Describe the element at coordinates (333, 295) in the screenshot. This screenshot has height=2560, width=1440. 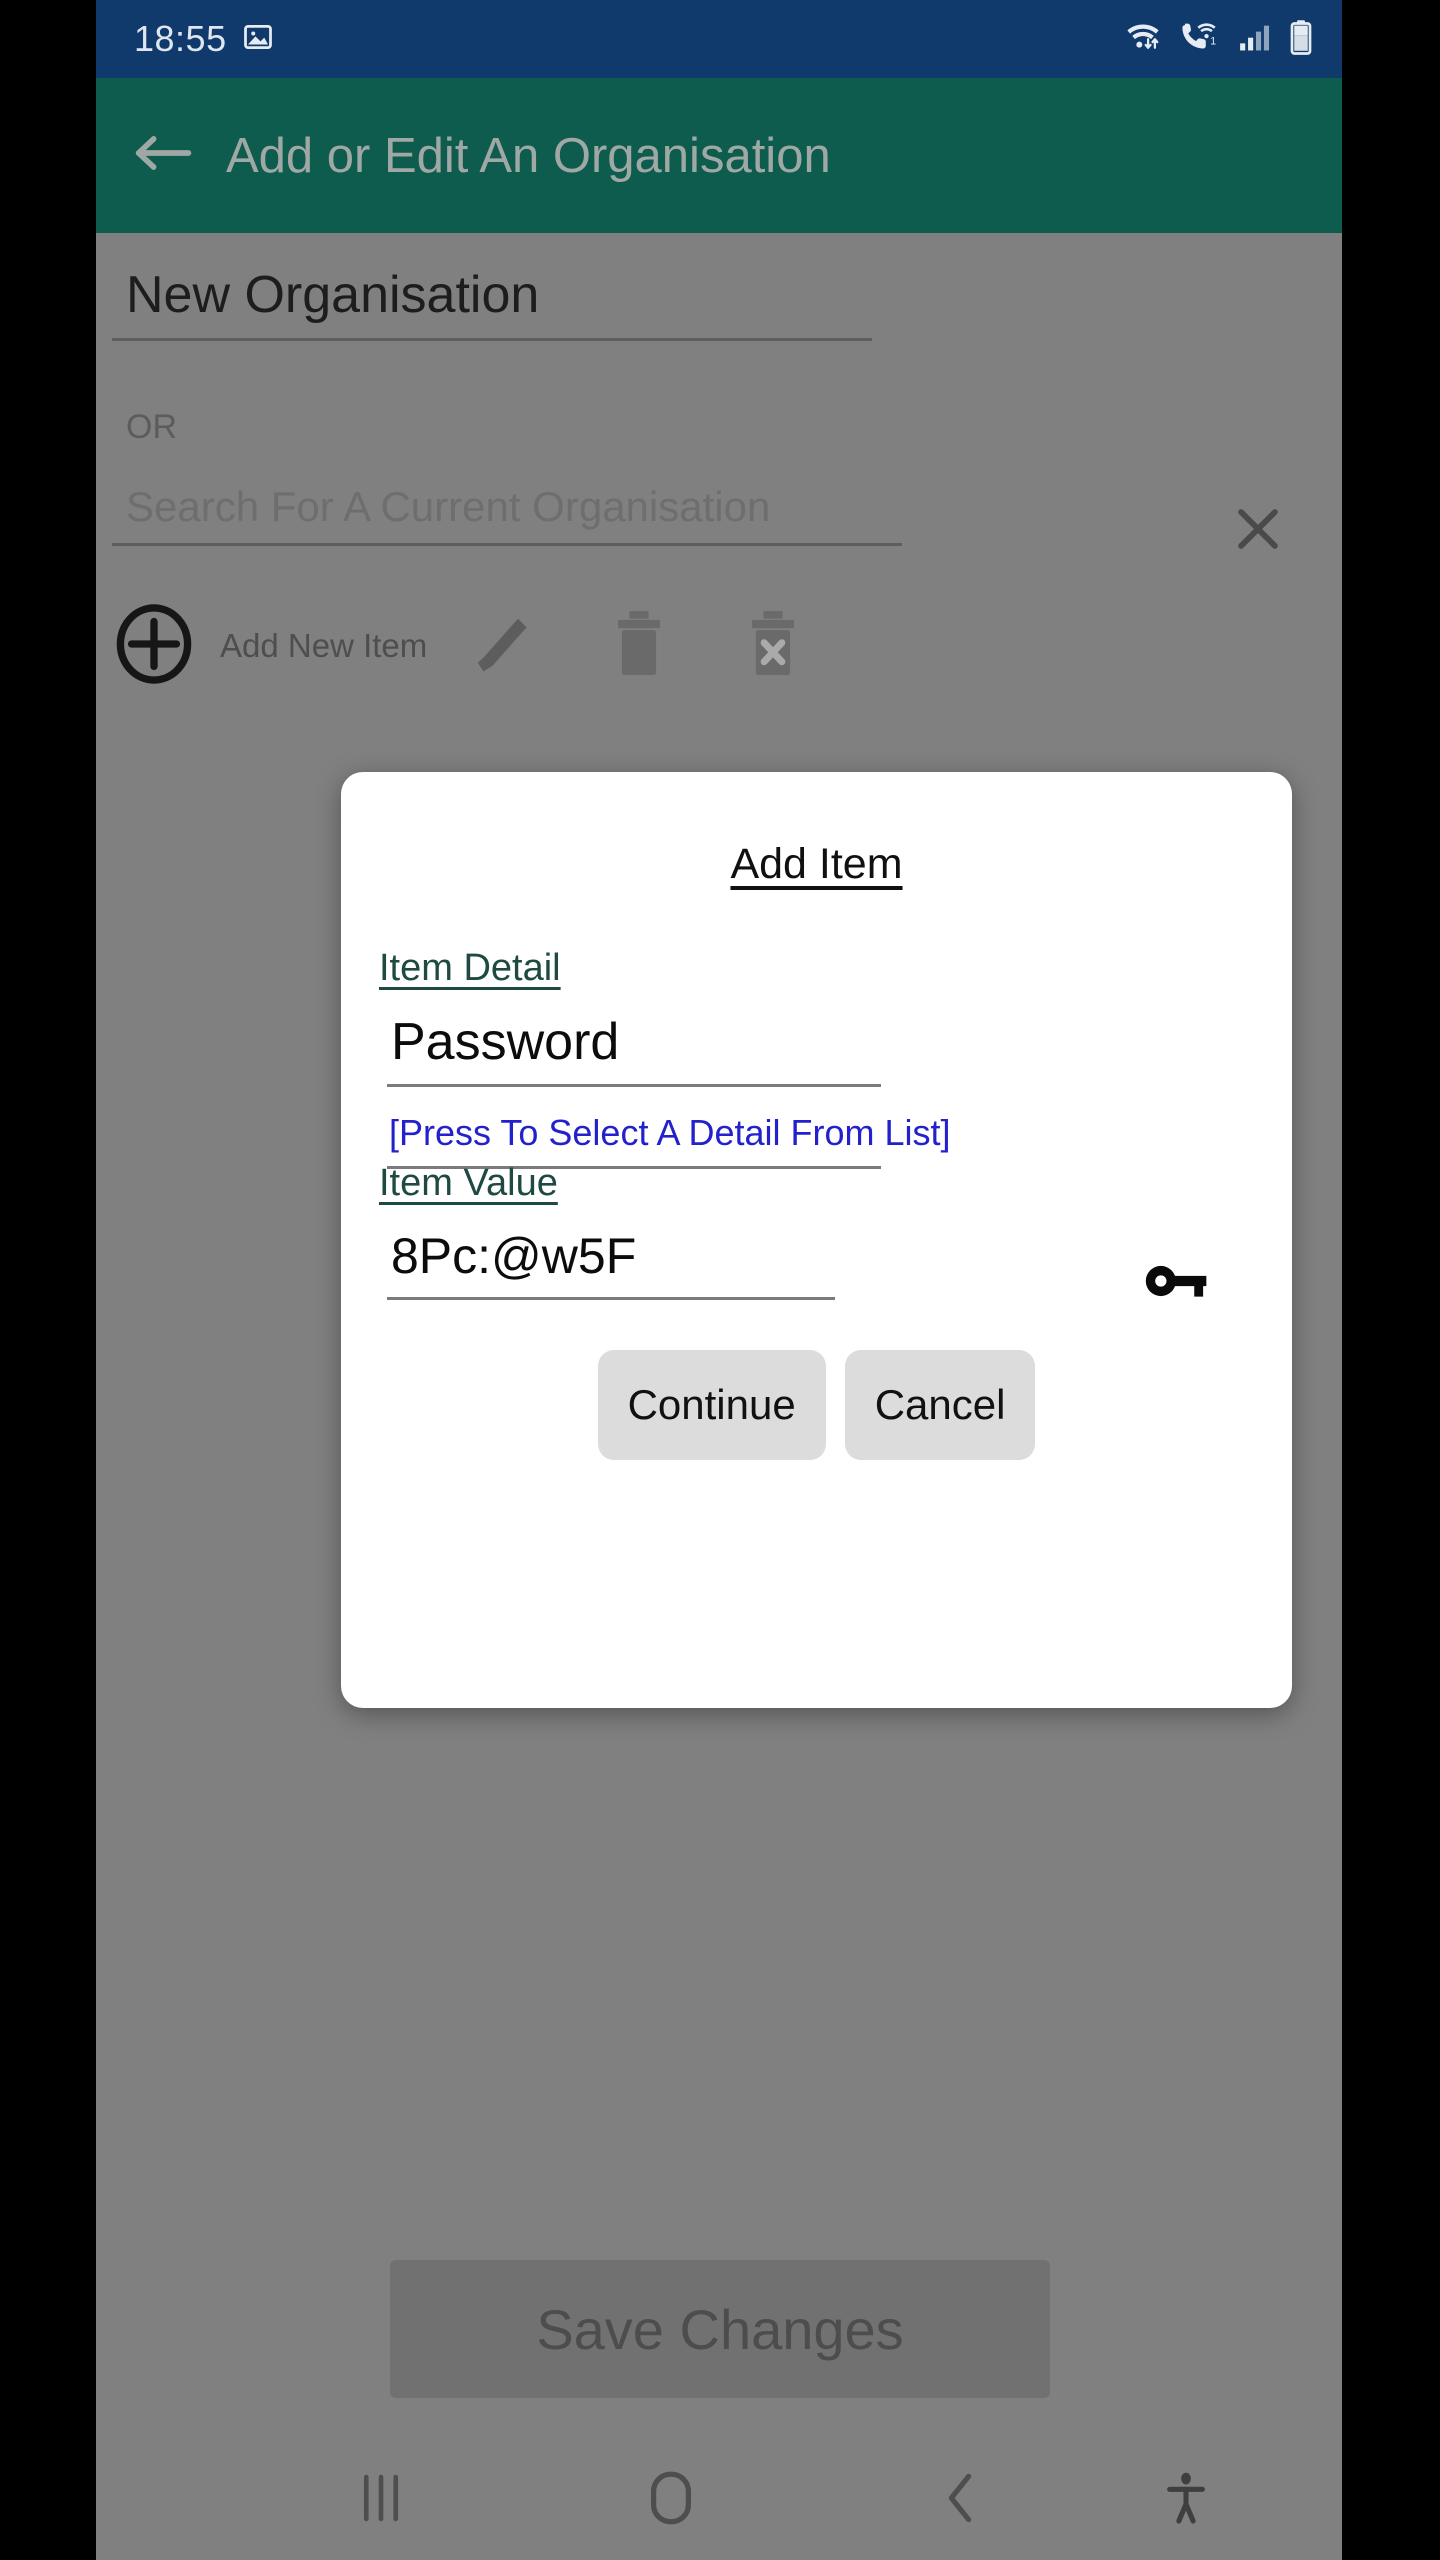
I see `org-name-value: New Organisation` at that location.